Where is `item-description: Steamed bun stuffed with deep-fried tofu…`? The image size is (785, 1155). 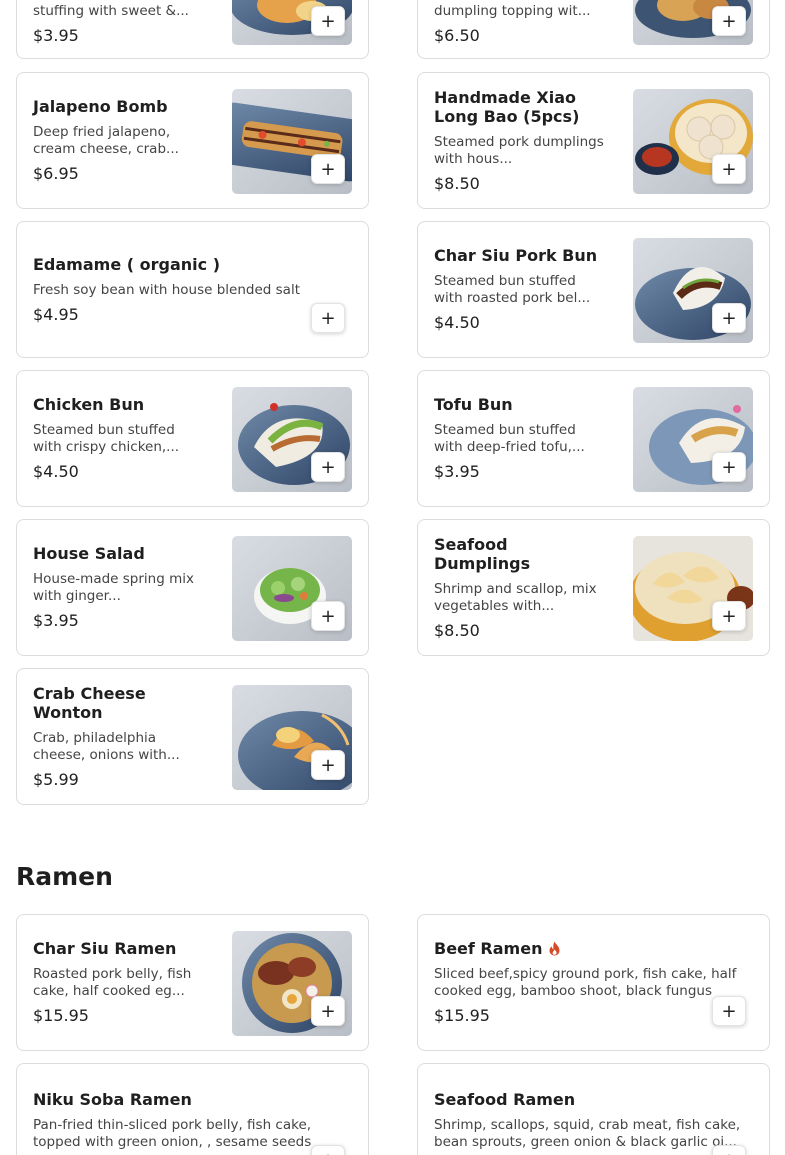 item-description: Steamed bun stuffed with deep-fried tofu… is located at coordinates (509, 438).